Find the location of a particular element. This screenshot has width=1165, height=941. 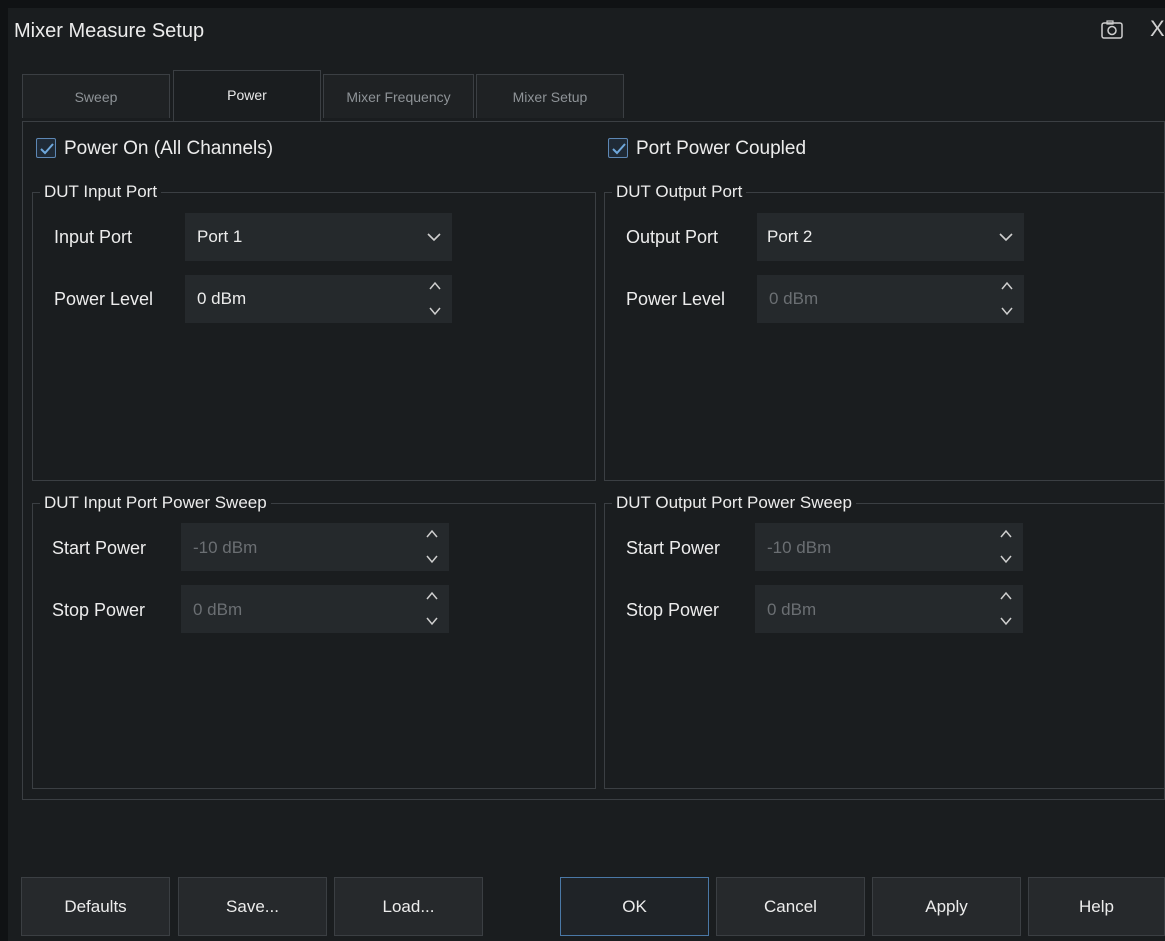

dut-output-sweep-title: DUT Output Port Power Sweep is located at coordinates (734, 503).